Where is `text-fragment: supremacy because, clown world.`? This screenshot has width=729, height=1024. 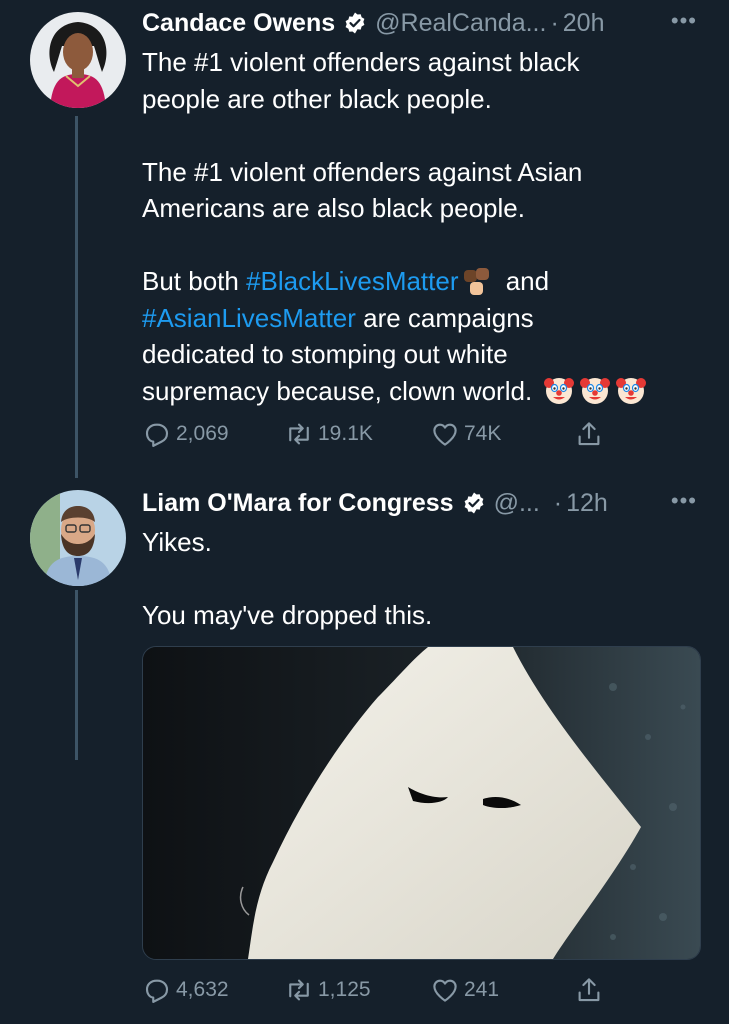
text-fragment: supremacy because, clown world. is located at coordinates (337, 390).